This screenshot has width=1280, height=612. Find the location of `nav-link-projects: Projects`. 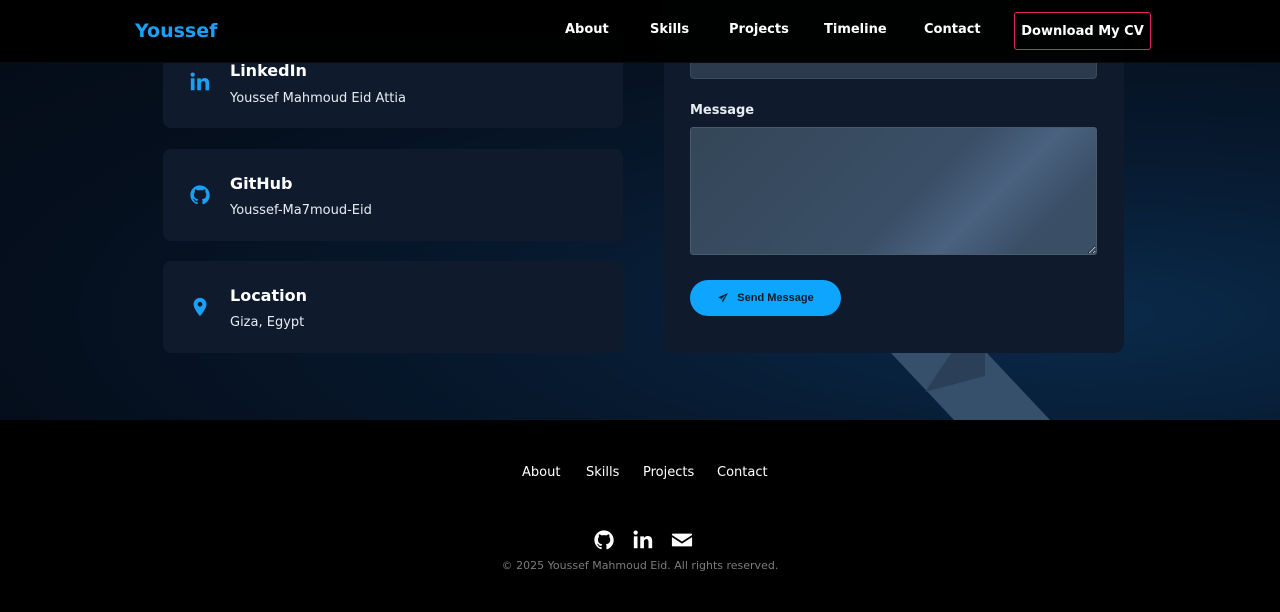

nav-link-projects: Projects is located at coordinates (759, 29).